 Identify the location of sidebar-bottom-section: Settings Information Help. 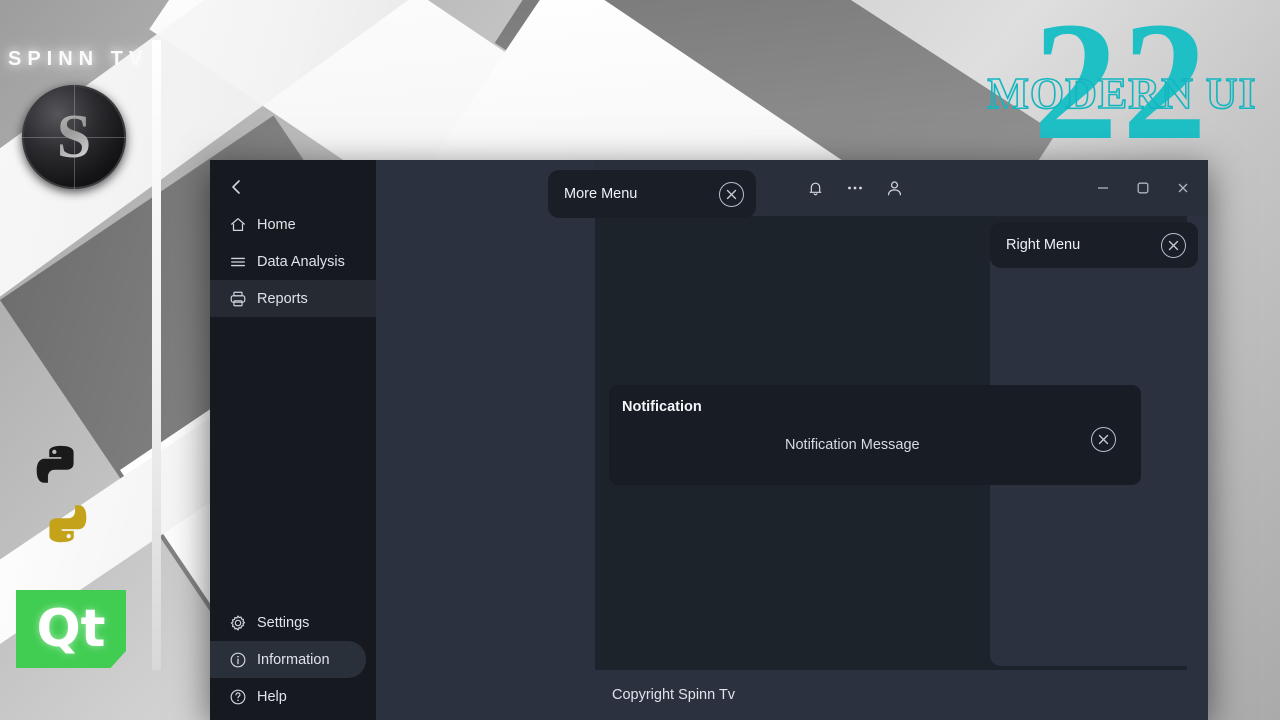
(293, 662).